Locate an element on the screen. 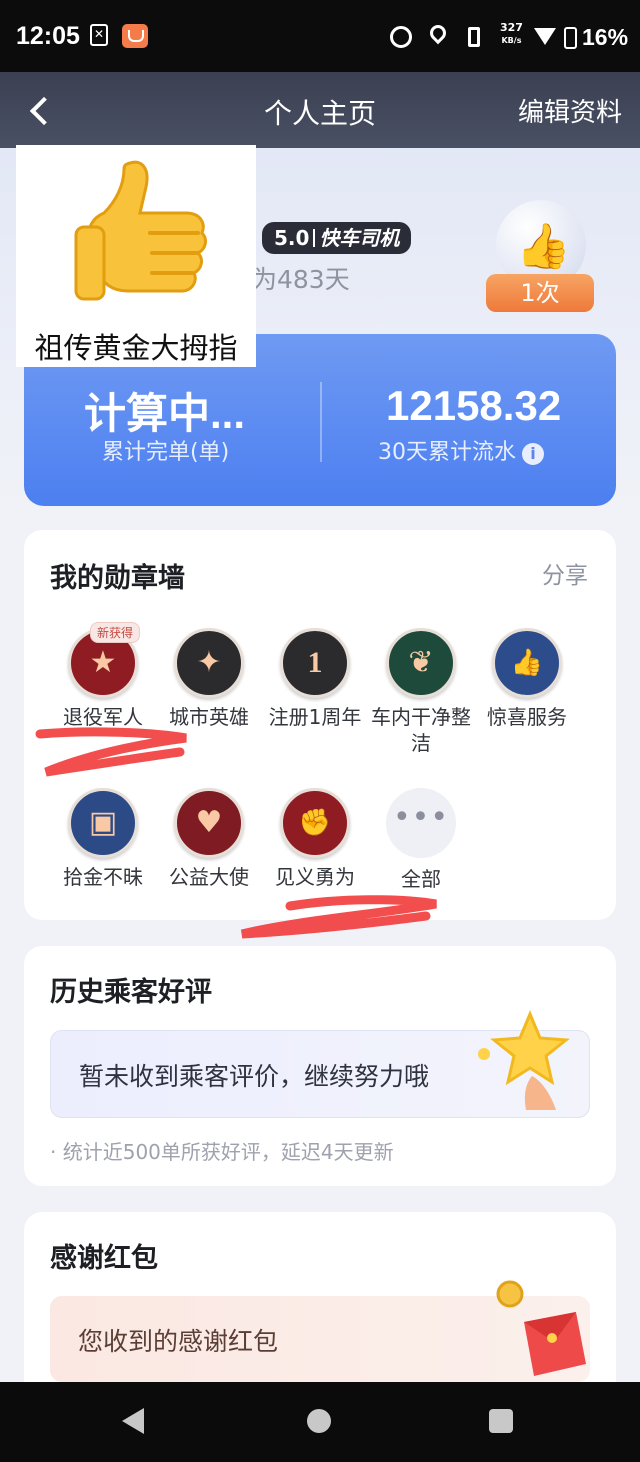 The width and height of the screenshot is (640, 1462). star-hand-icon is located at coordinates (524, 1060).